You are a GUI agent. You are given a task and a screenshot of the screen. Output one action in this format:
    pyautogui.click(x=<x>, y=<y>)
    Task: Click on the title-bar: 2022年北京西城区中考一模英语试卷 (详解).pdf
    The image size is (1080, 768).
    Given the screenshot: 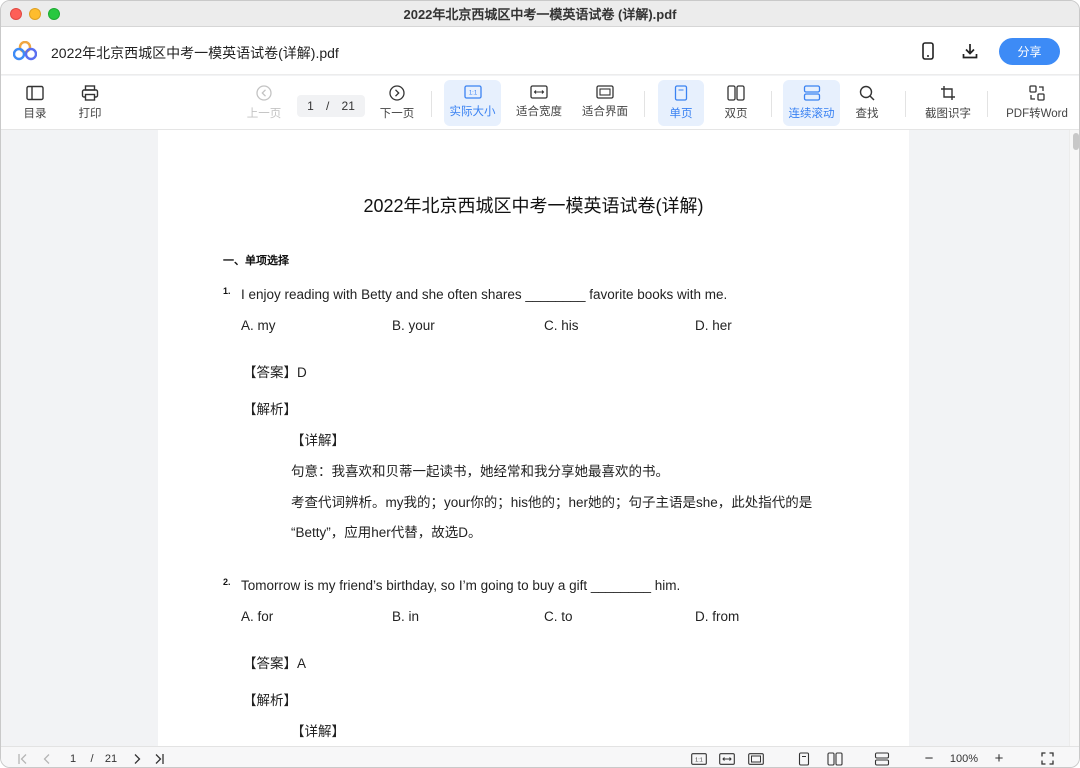 What is the action you would take?
    pyautogui.click(x=540, y=14)
    